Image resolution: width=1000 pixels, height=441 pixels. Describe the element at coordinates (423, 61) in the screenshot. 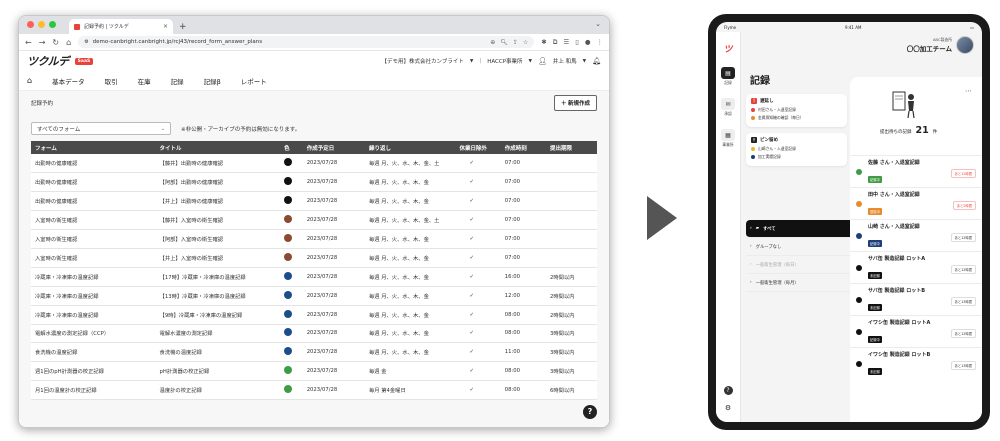

I see `company-selector: 【デモ用】株式会社カンブライト` at that location.